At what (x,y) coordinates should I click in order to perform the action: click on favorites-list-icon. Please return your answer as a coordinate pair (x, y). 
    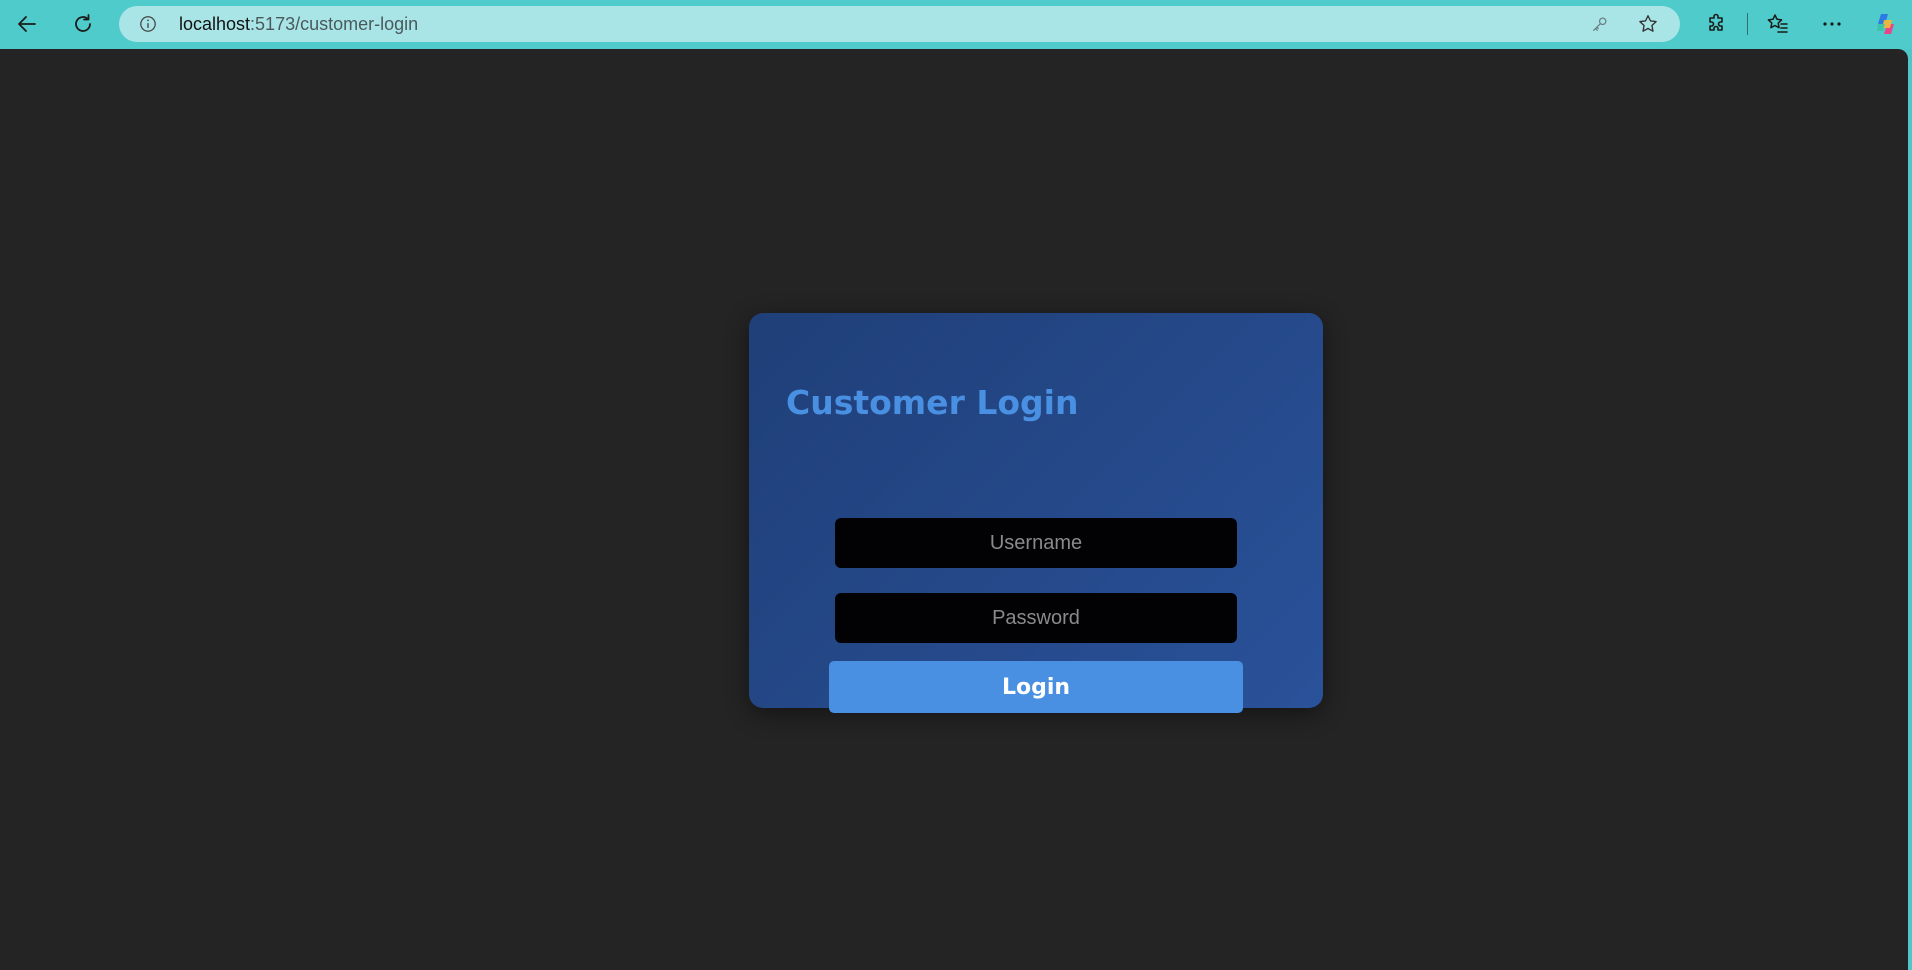
    Looking at the image, I should click on (1777, 23).